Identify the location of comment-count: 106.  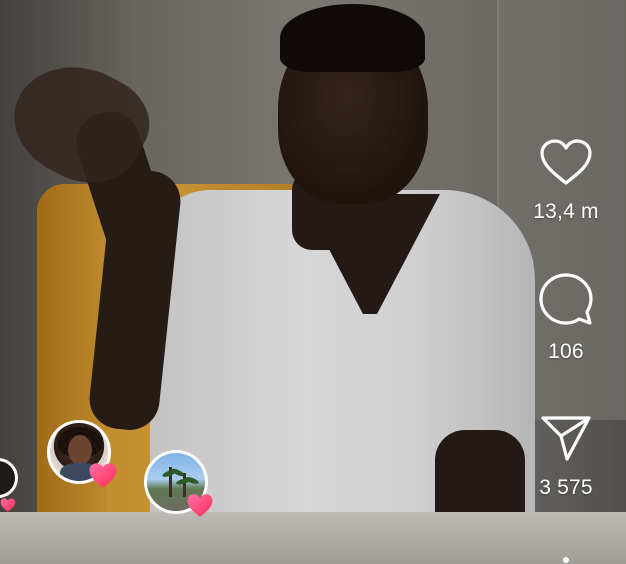
(566, 351).